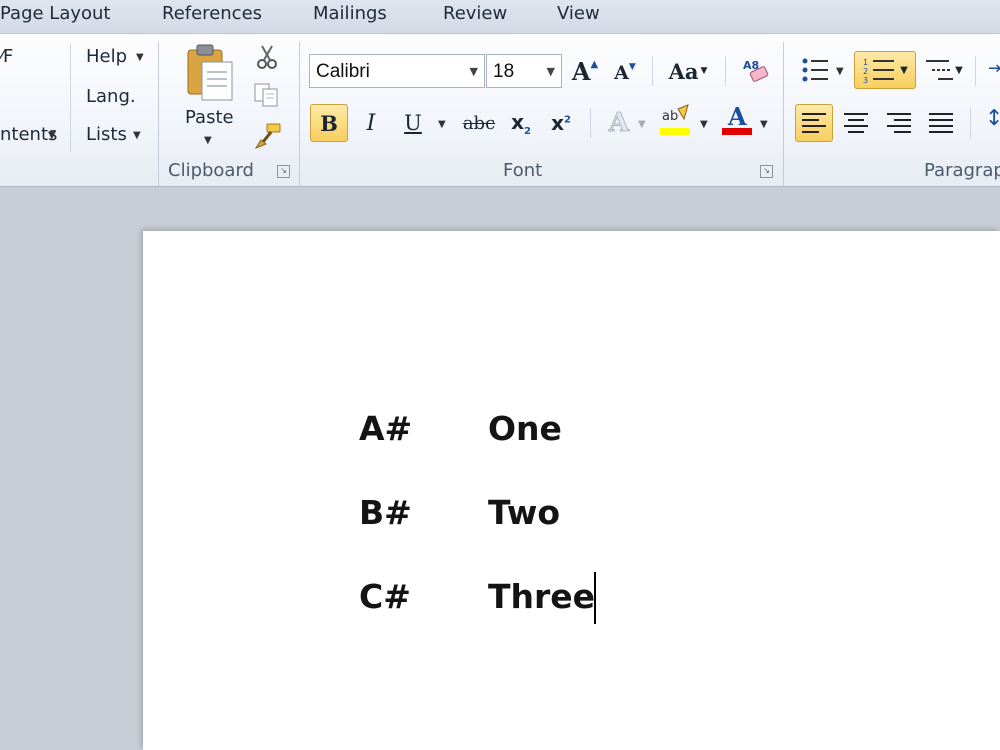 Image resolution: width=1000 pixels, height=750 pixels. What do you see at coordinates (962, 170) in the screenshot?
I see `paragraph-group-label: Paragrap` at bounding box center [962, 170].